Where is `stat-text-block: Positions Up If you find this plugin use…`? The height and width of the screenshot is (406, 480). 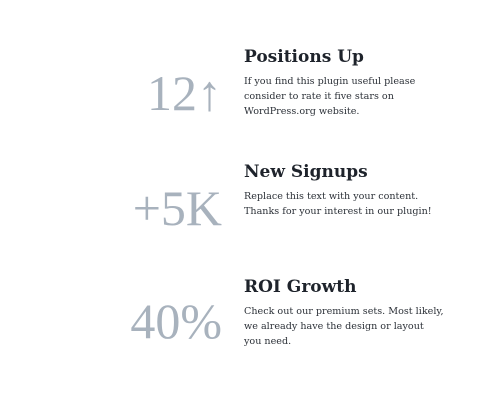 stat-text-block: Positions Up If you find this plugin use… is located at coordinates (344, 82).